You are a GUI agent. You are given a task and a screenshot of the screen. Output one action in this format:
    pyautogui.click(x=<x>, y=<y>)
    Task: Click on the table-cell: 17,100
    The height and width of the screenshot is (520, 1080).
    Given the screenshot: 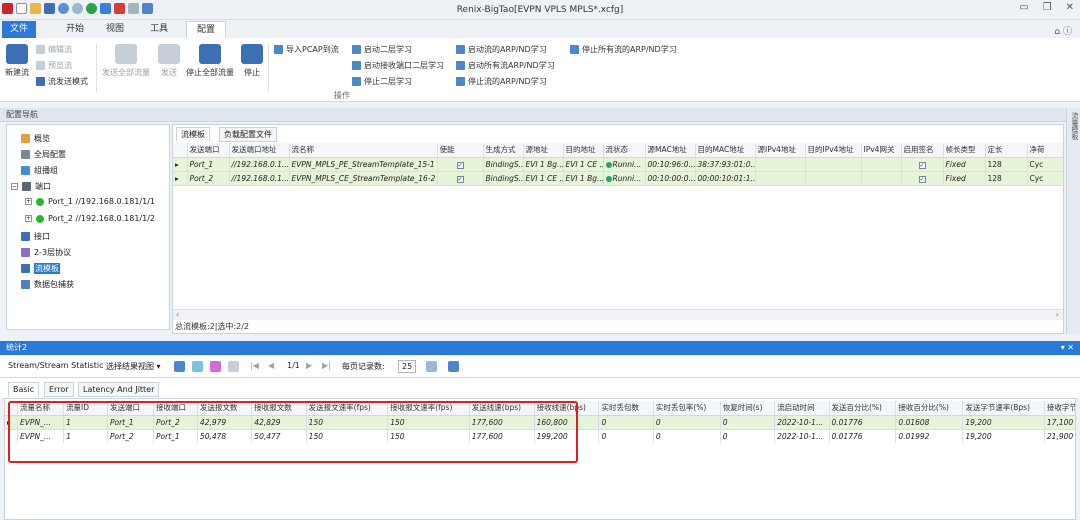 What is the action you would take?
    pyautogui.click(x=1059, y=422)
    